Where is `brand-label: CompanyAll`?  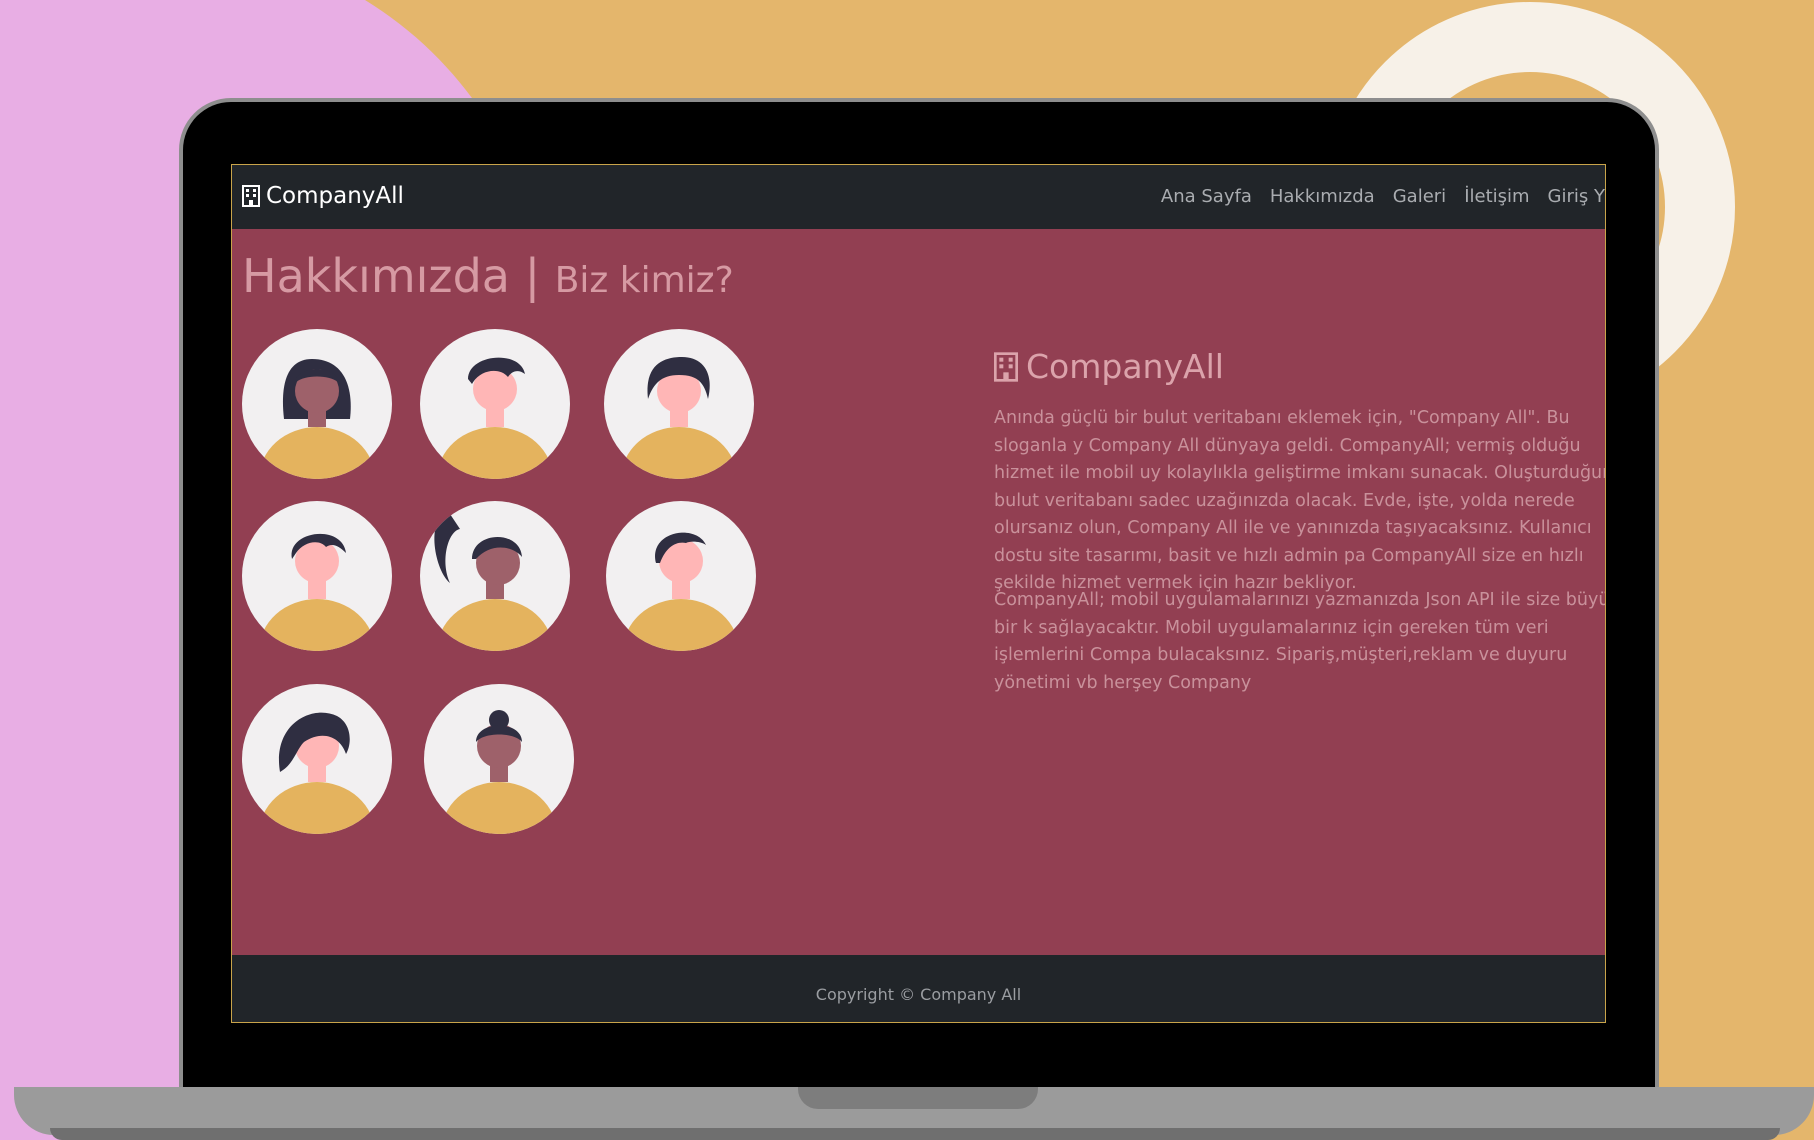 brand-label: CompanyAll is located at coordinates (335, 196).